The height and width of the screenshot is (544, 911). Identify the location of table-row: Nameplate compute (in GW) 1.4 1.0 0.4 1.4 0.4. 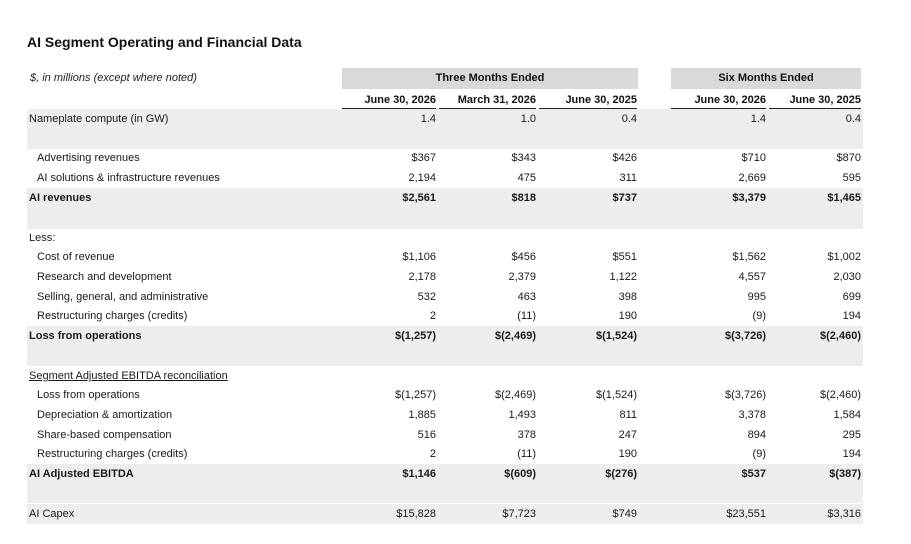
(445, 119).